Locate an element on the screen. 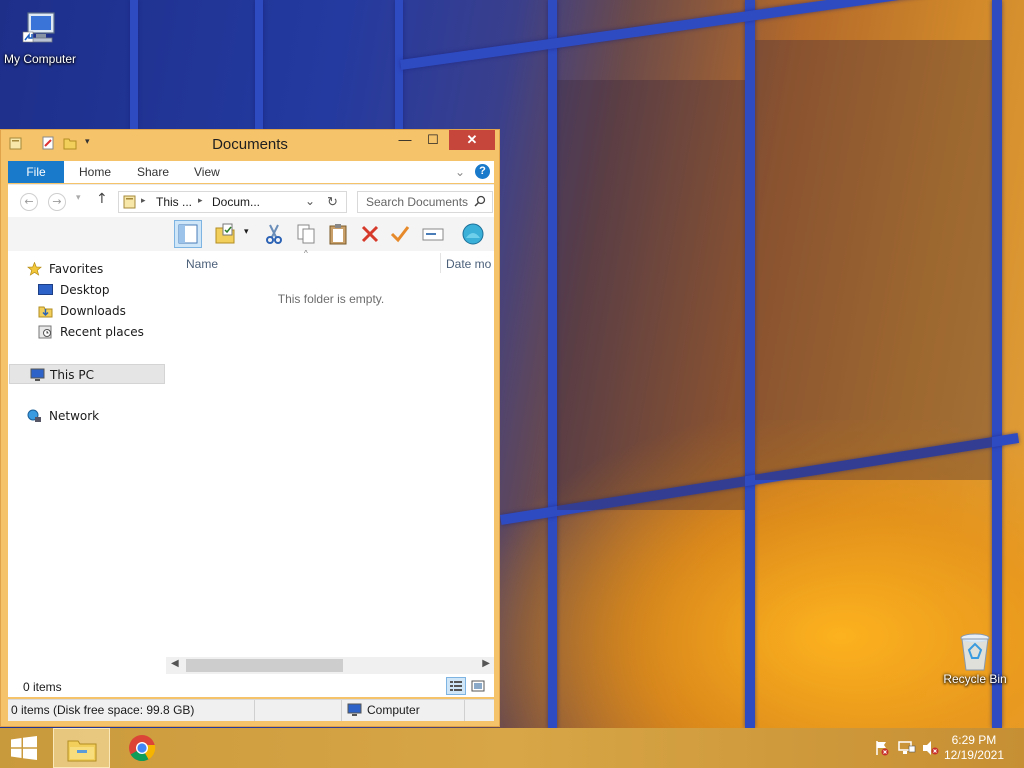 This screenshot has width=1024, height=768. empty-folder-message: This folder is empty. is located at coordinates (331, 299).